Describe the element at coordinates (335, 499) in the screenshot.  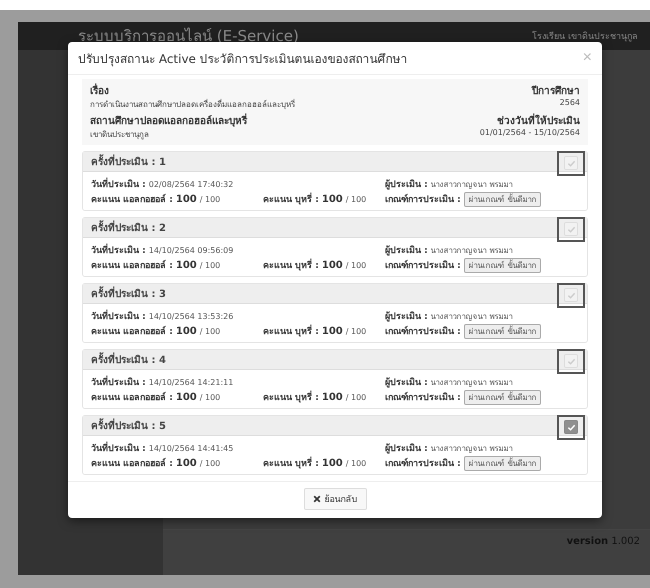
I see `back-button: ย้อนกลับ` at that location.